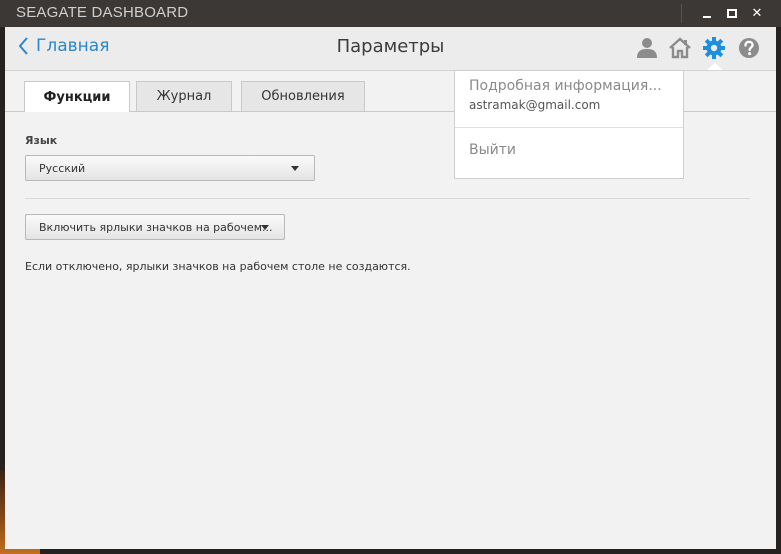 Image resolution: width=781 pixels, height=554 pixels. Describe the element at coordinates (184, 96) in the screenshot. I see `tab-log: Журнал` at that location.